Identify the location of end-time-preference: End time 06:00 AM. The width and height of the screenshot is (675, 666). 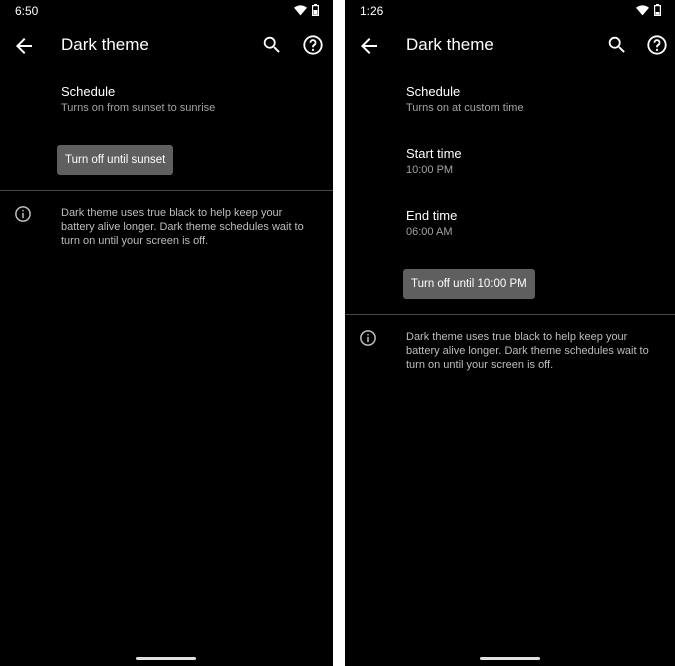
(431, 223).